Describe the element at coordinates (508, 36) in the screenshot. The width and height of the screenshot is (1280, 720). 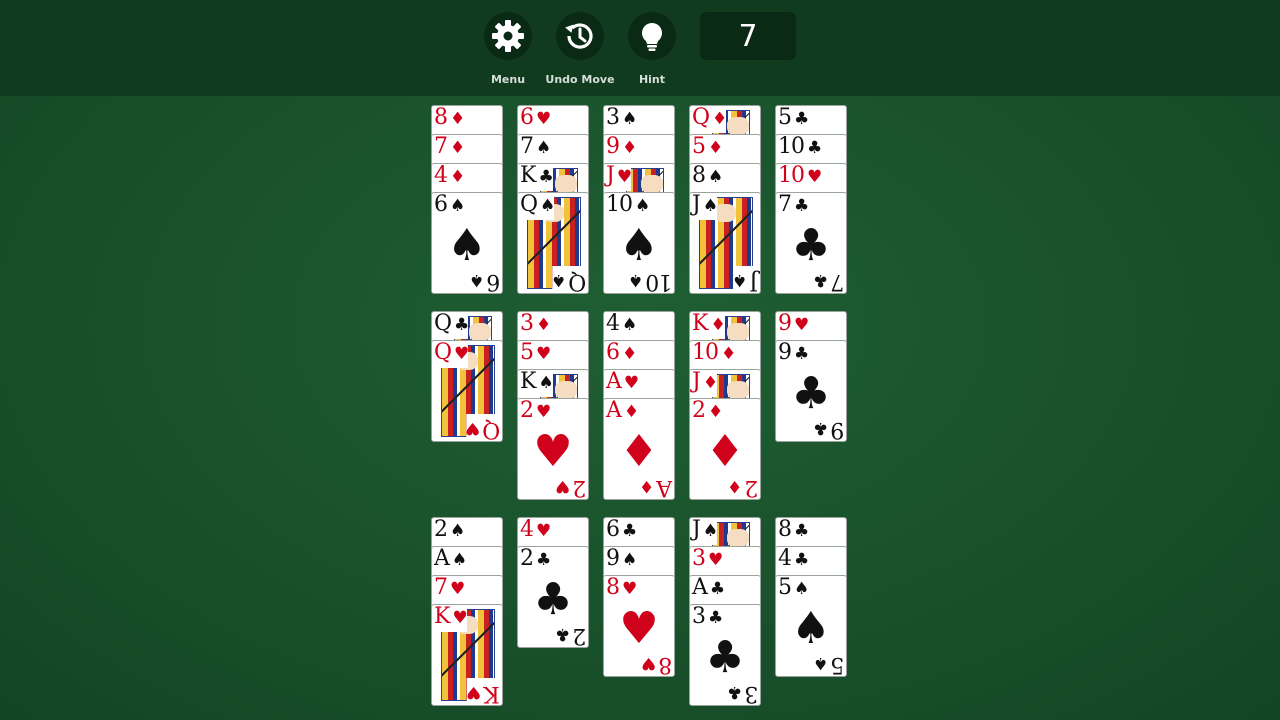
I see `gear-icon` at that location.